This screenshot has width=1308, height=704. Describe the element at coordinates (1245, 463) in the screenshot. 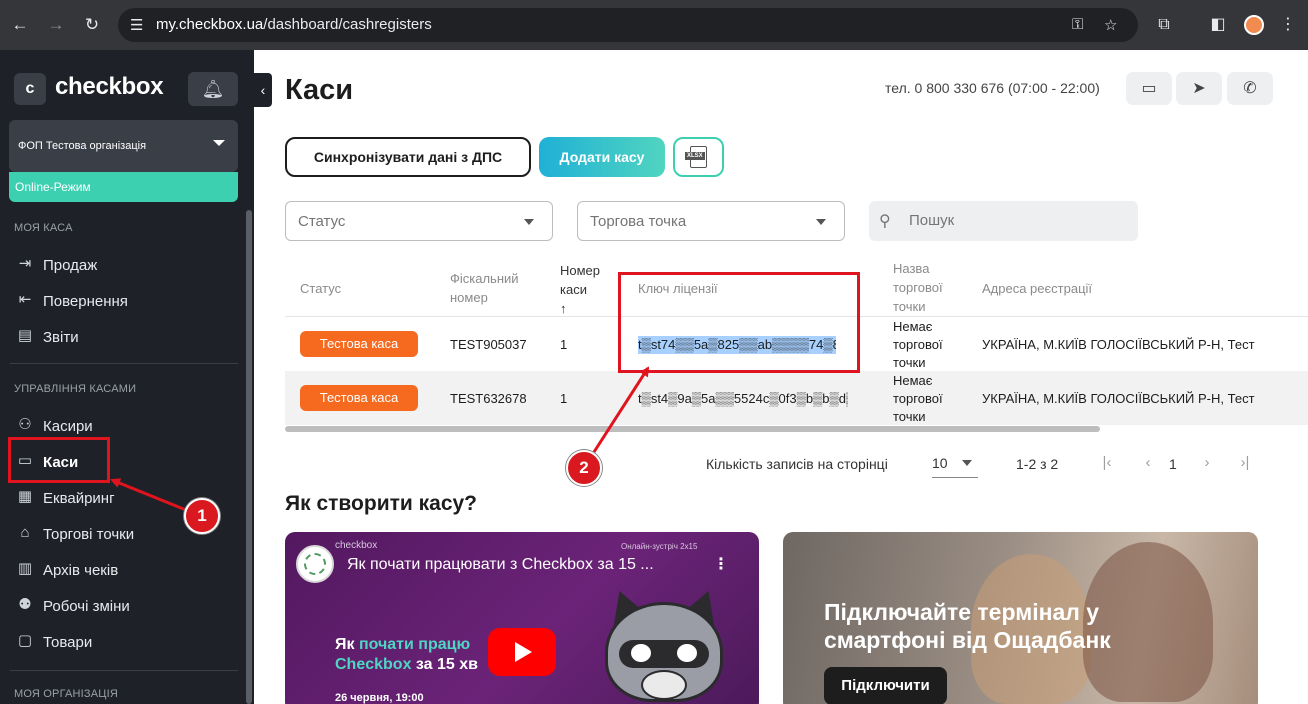

I see `last-page-icon: ›|` at that location.